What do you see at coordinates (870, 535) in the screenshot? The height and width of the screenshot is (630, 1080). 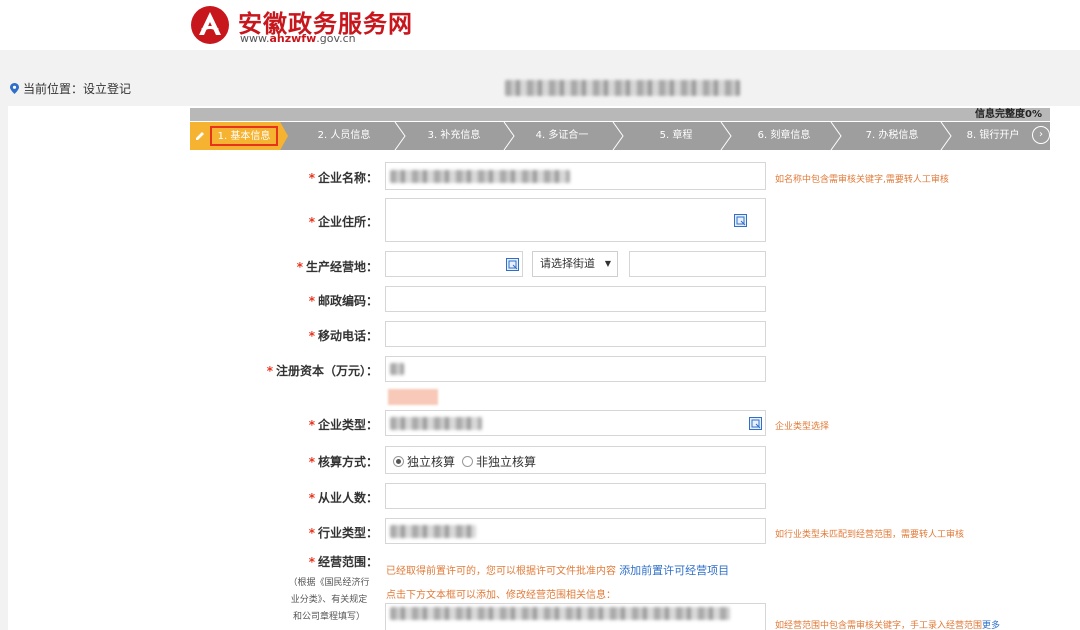 I see `industry-type-hint: 如行业类型未匹配到经营范围，需要转人工审核` at bounding box center [870, 535].